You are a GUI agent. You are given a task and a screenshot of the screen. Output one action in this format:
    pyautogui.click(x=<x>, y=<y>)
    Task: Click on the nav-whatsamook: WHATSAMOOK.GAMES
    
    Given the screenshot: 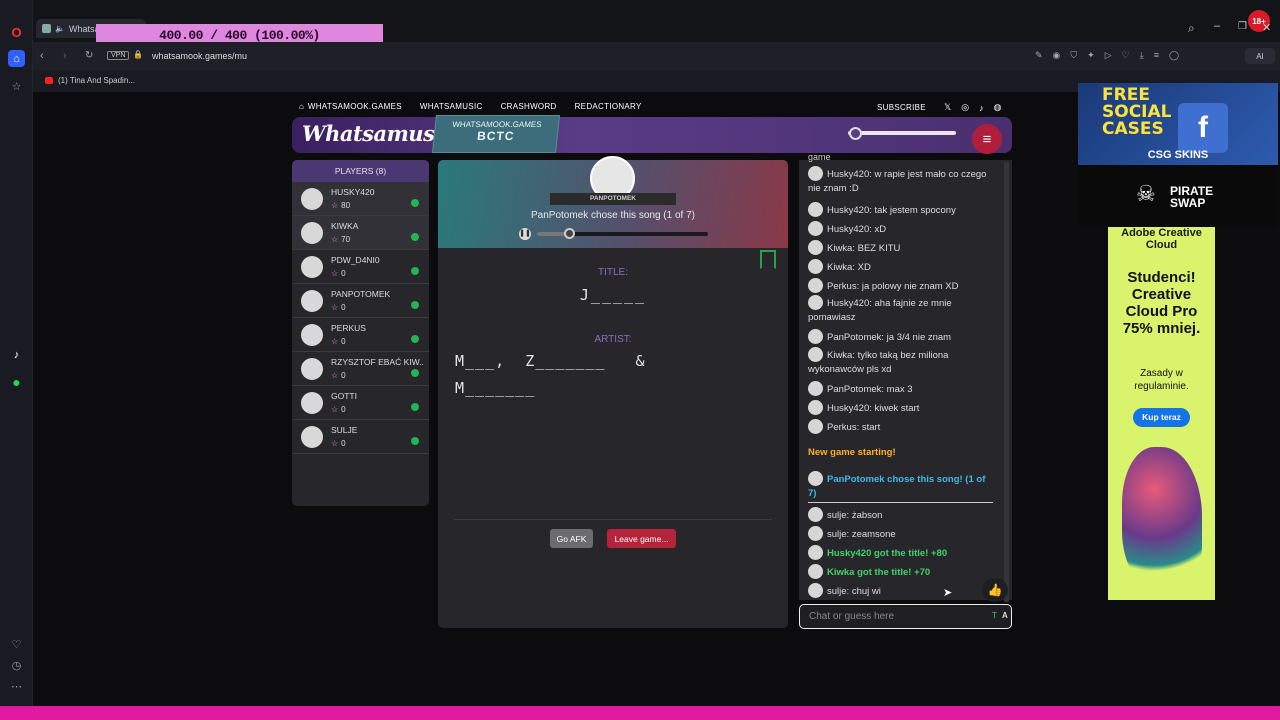 What is the action you would take?
    pyautogui.click(x=355, y=106)
    